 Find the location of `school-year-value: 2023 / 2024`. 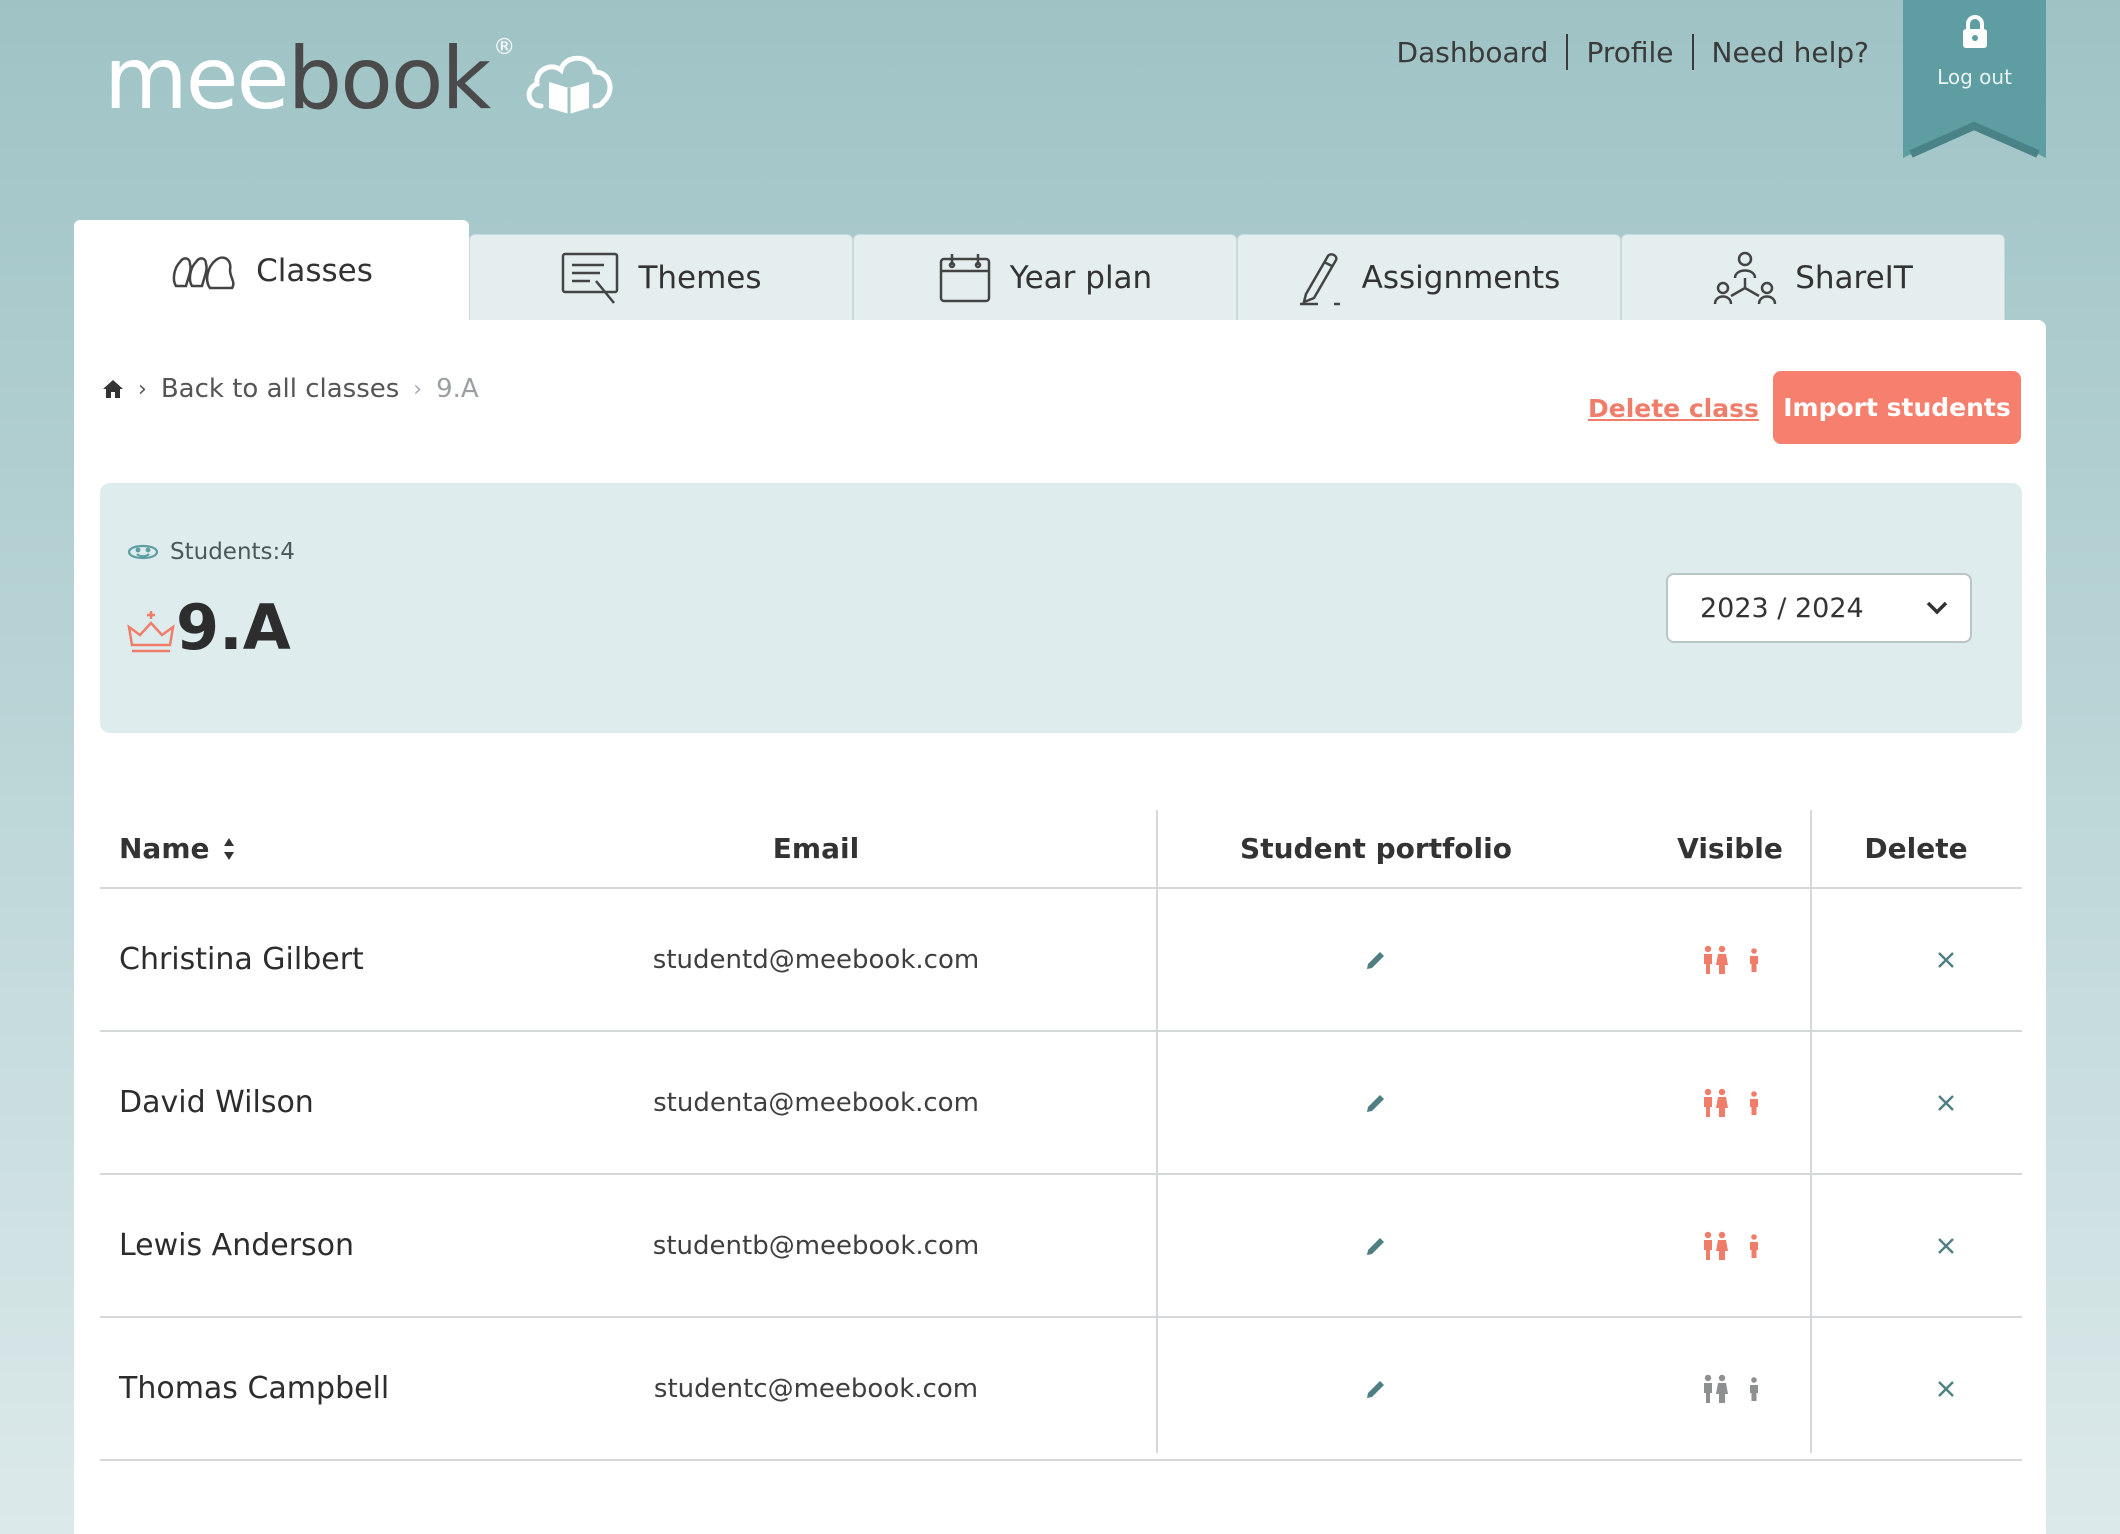

school-year-value: 2023 / 2024 is located at coordinates (1782, 608).